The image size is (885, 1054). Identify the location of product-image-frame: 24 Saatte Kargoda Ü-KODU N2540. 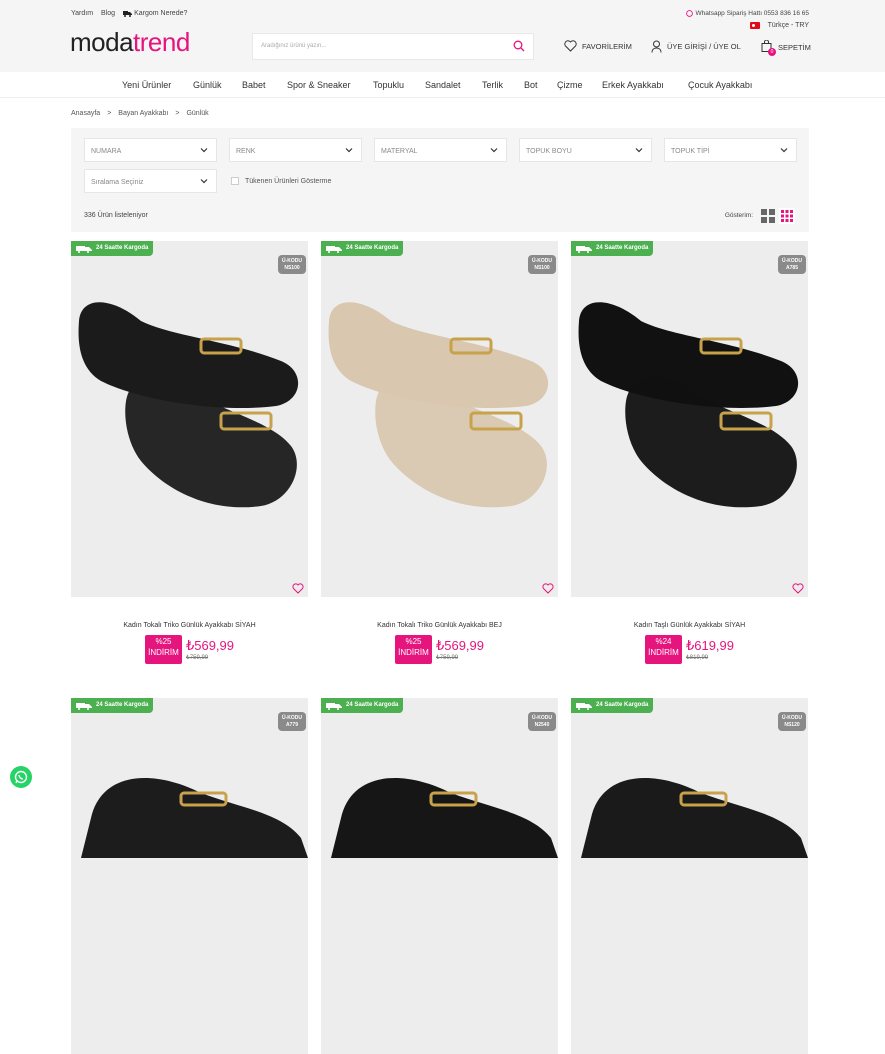
(439, 876).